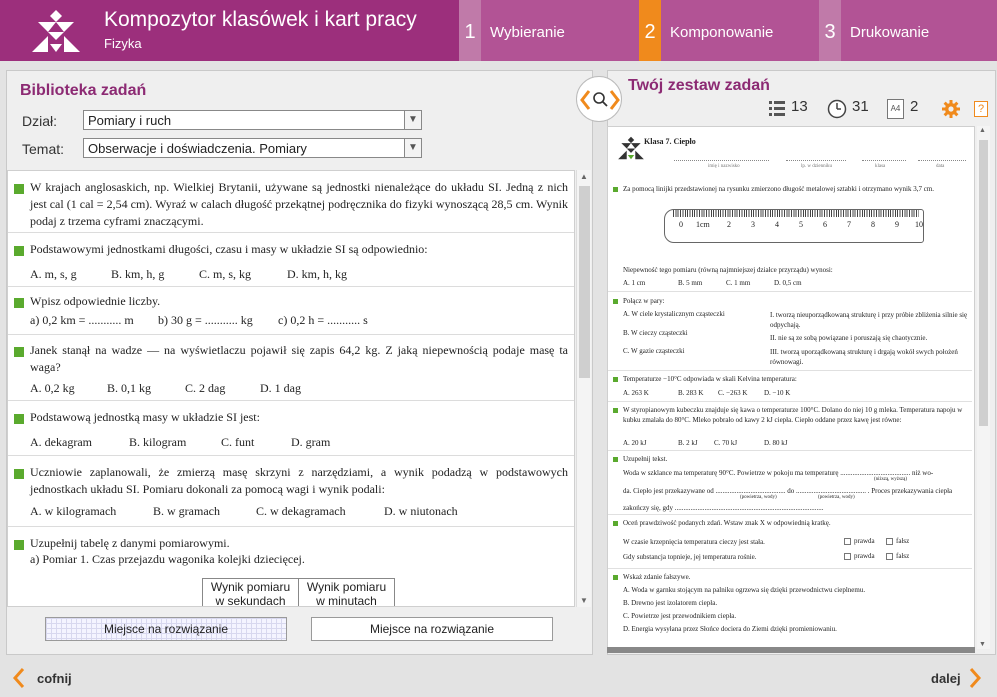 Image resolution: width=997 pixels, height=697 pixels. I want to click on dzial-label: Dział:, so click(40, 121).